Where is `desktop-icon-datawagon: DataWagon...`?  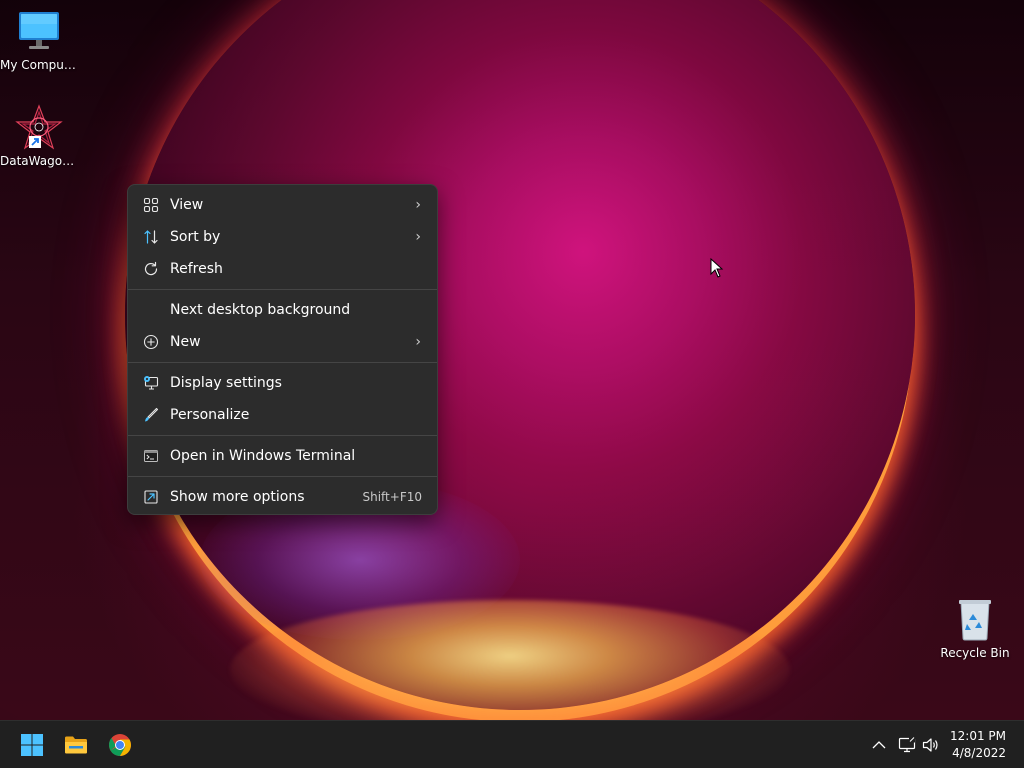 desktop-icon-datawagon: DataWagon... is located at coordinates (39, 136).